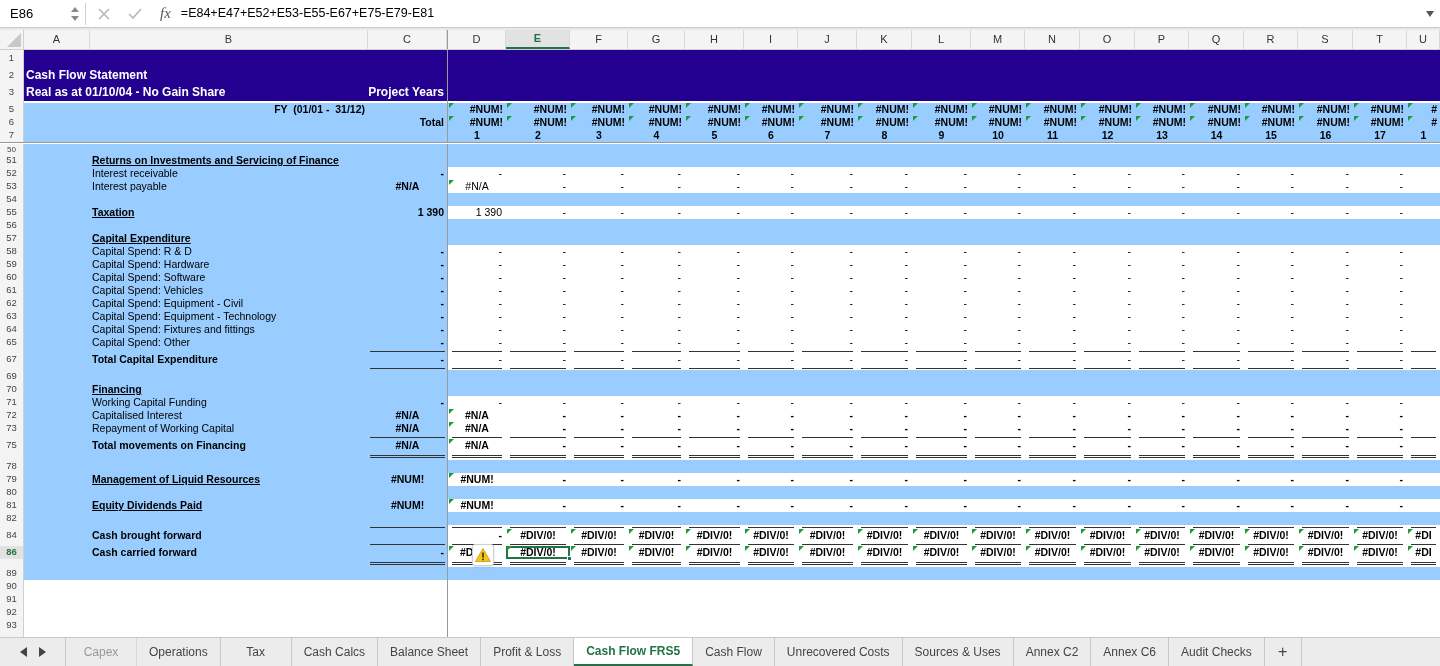 The image size is (1440, 666). What do you see at coordinates (1325, 39) in the screenshot?
I see `column-header: S` at bounding box center [1325, 39].